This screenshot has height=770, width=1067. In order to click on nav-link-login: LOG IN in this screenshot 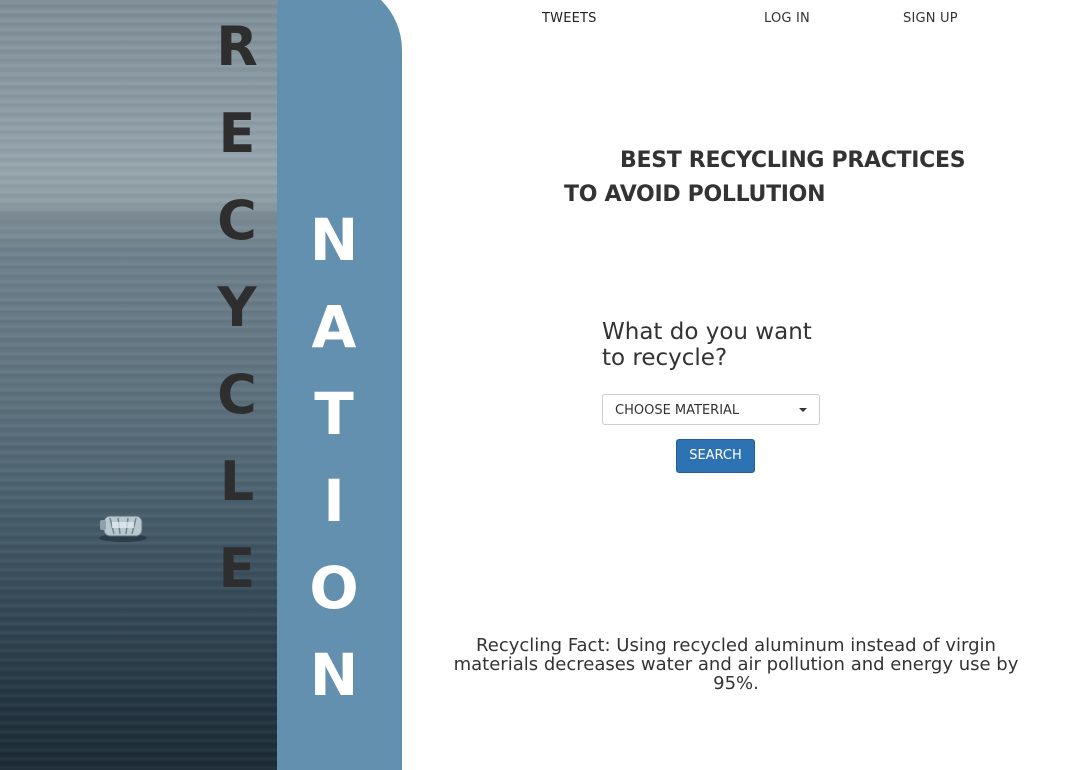, I will do `click(787, 18)`.